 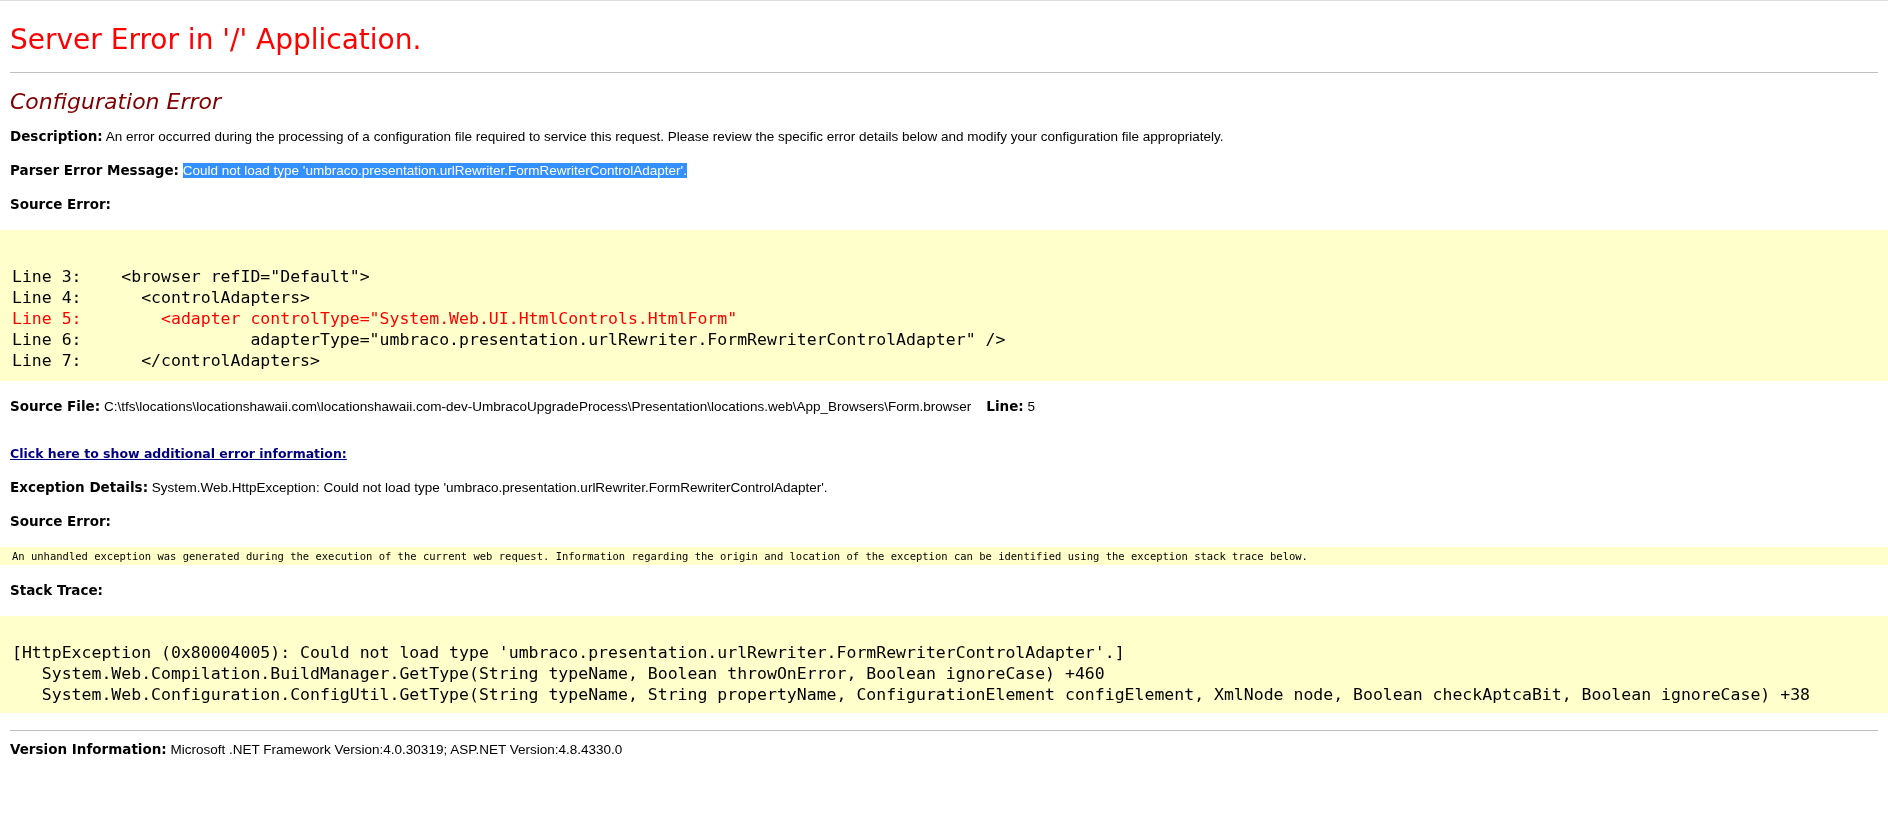 What do you see at coordinates (55, 406) in the screenshot?
I see `field-label: Source File:` at bounding box center [55, 406].